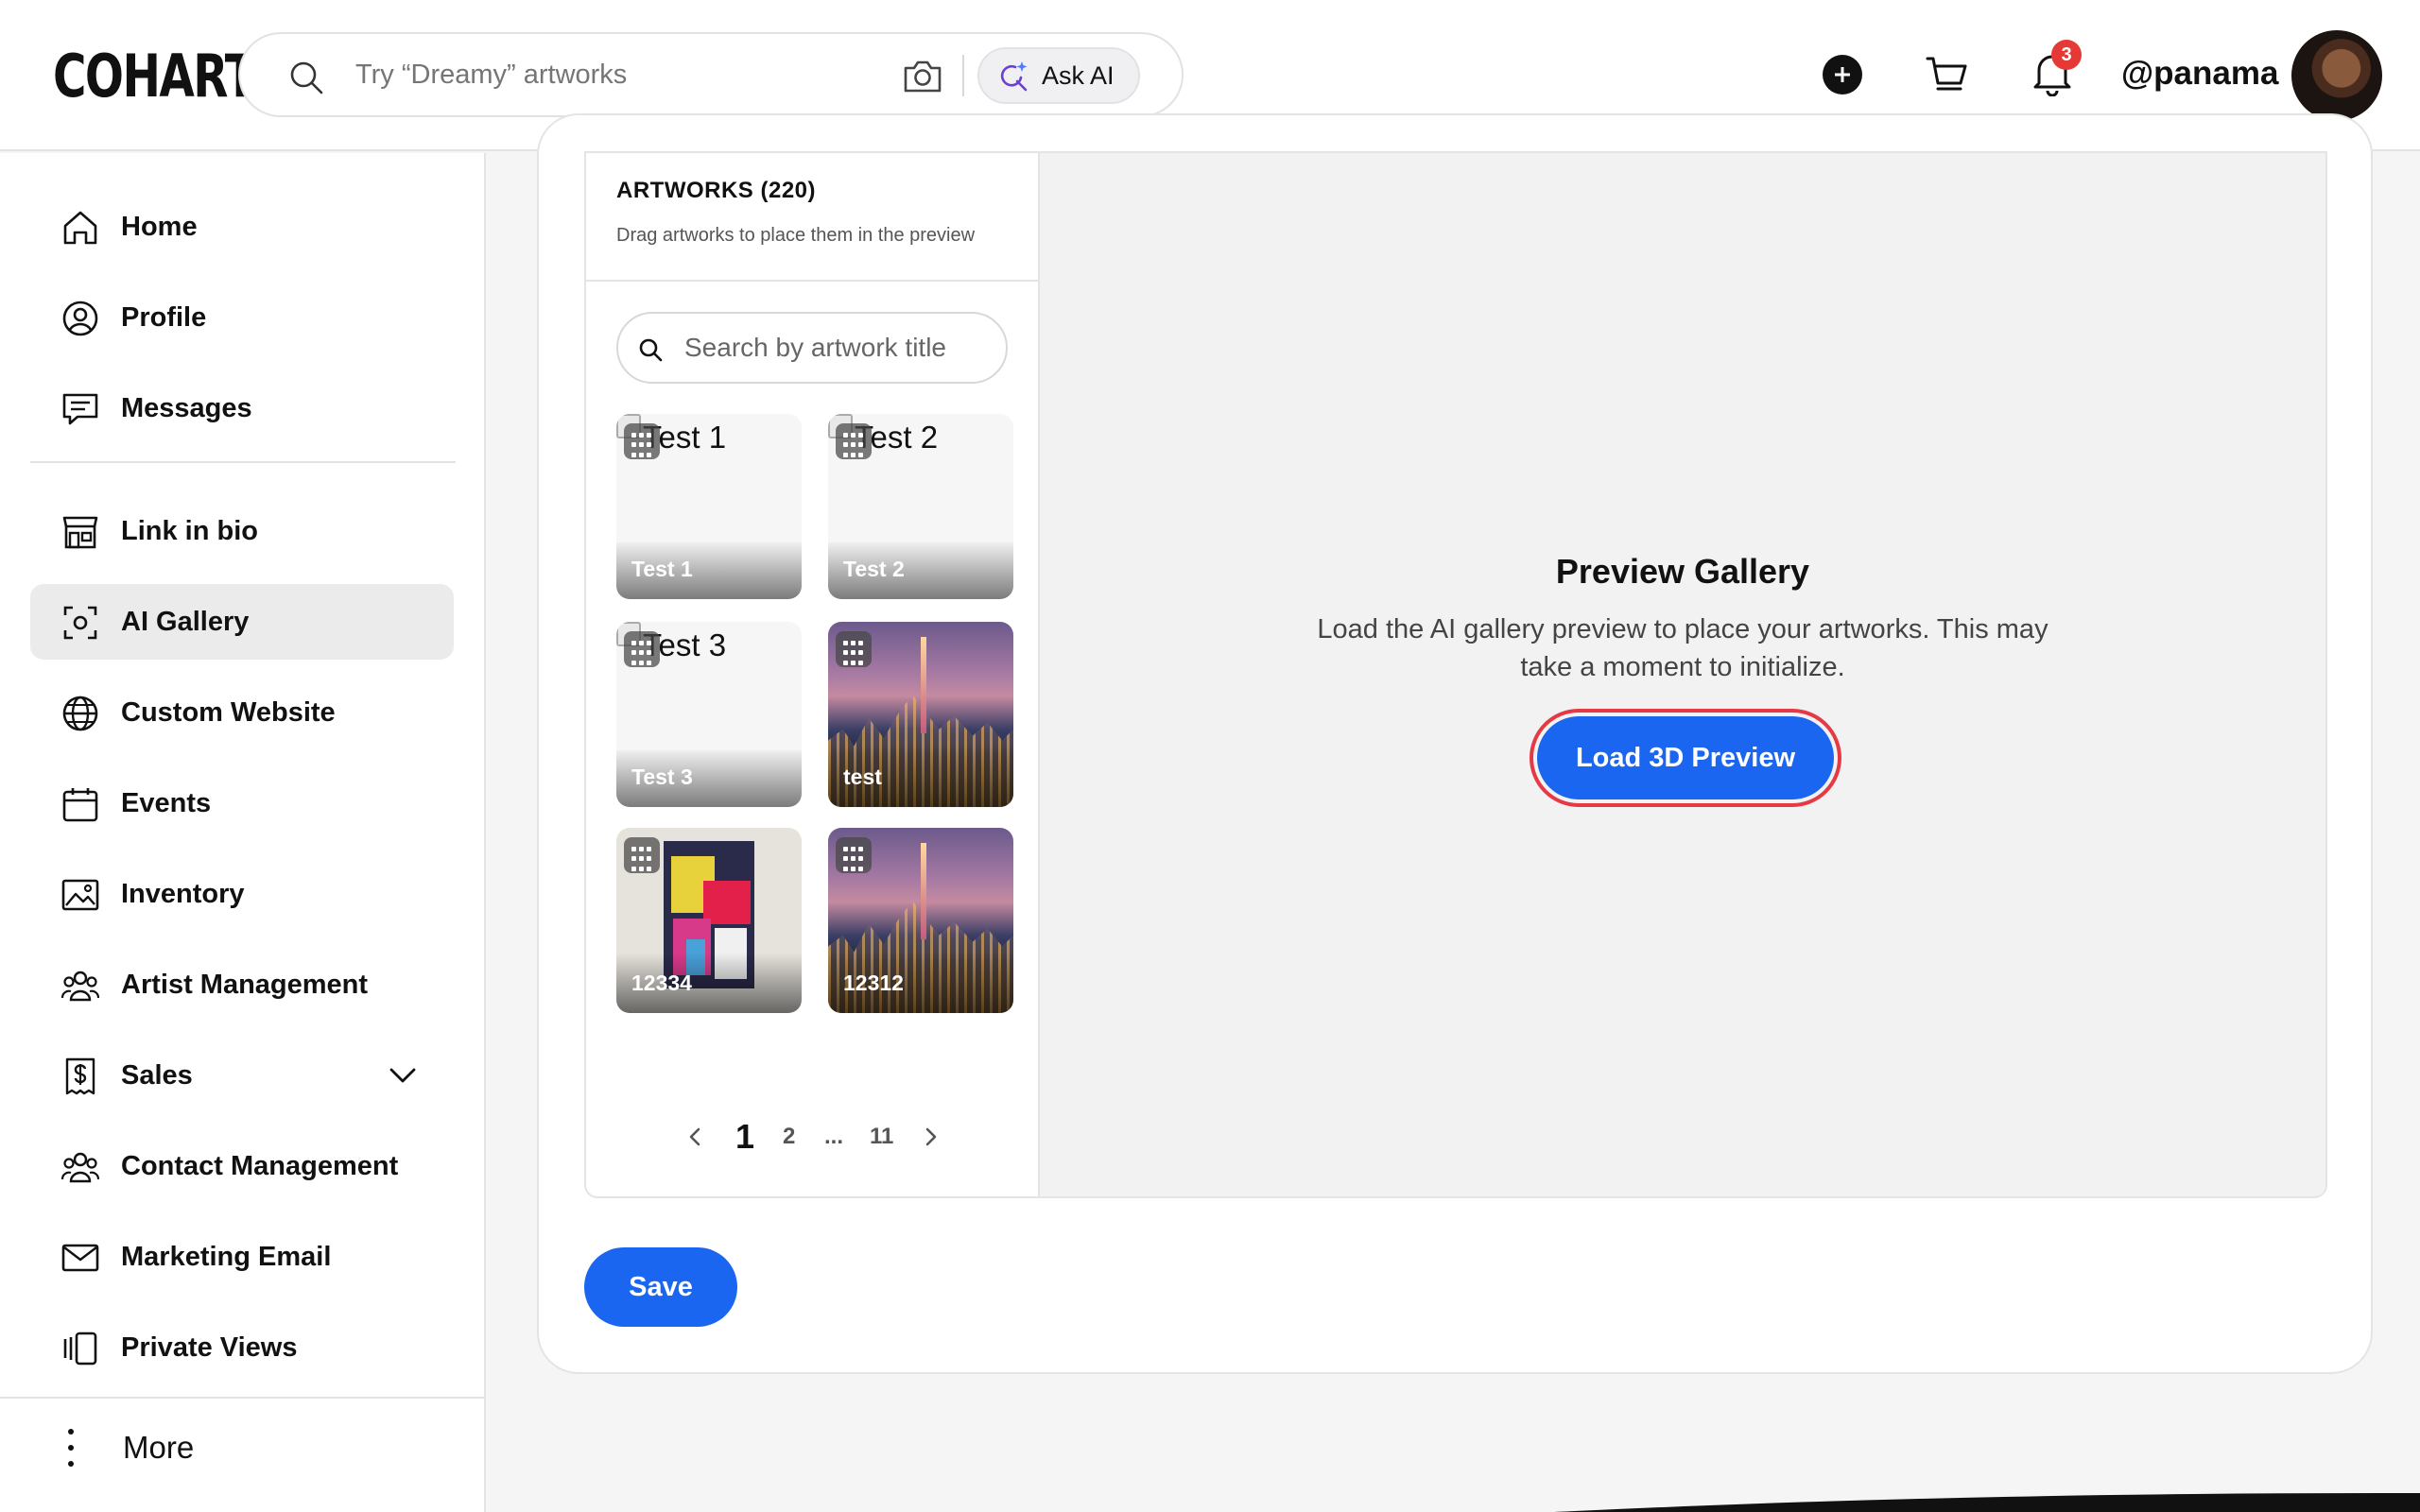  What do you see at coordinates (242, 227) in the screenshot?
I see `sidebar-item-home: Home` at bounding box center [242, 227].